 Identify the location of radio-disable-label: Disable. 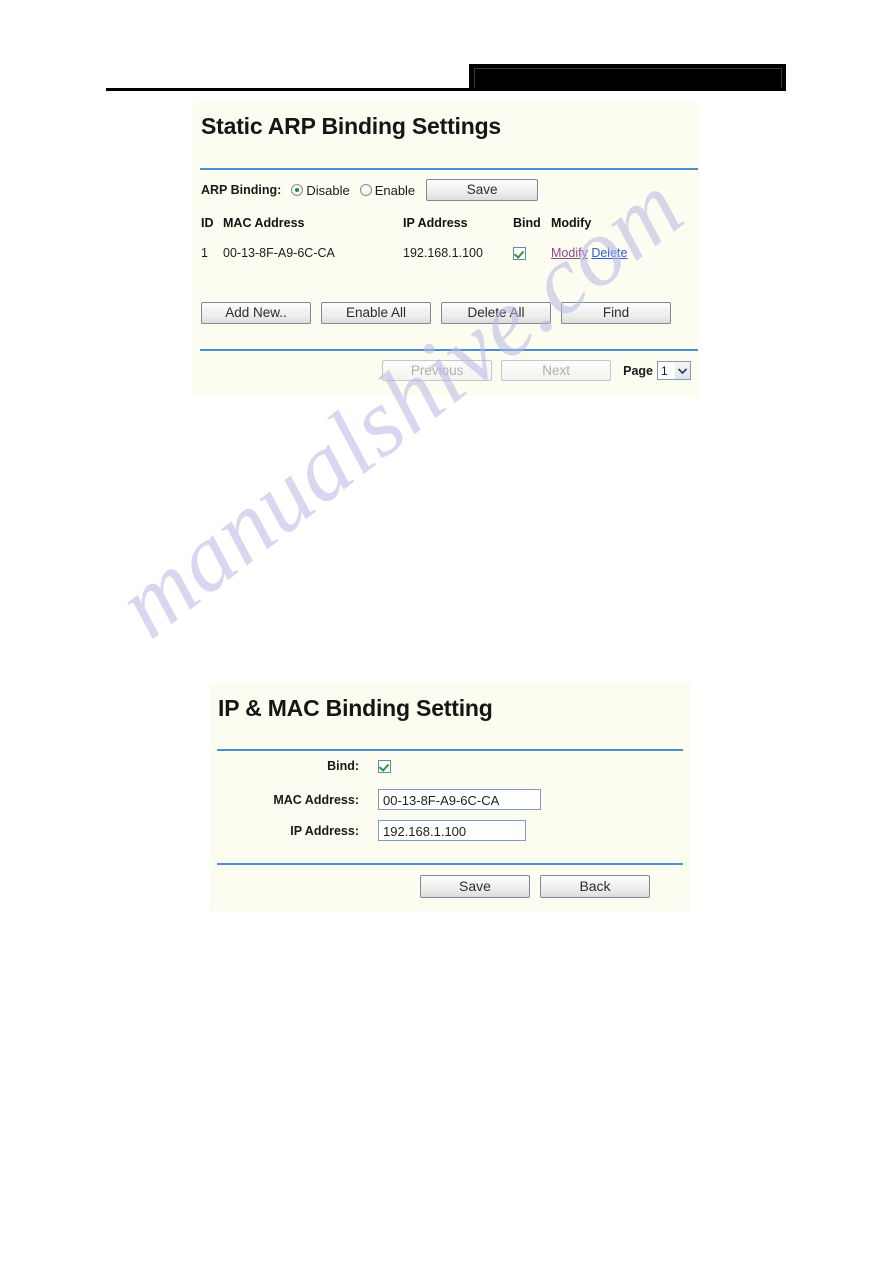
(328, 190).